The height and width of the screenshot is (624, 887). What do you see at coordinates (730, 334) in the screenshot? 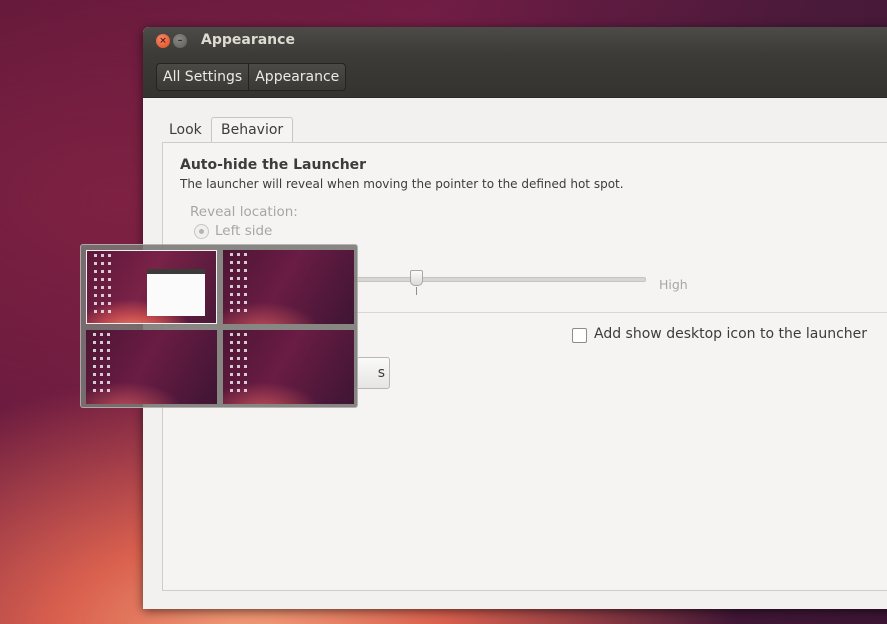
I see `show-desktop-checkbox-label: Add show desktop icon to the launcher` at bounding box center [730, 334].